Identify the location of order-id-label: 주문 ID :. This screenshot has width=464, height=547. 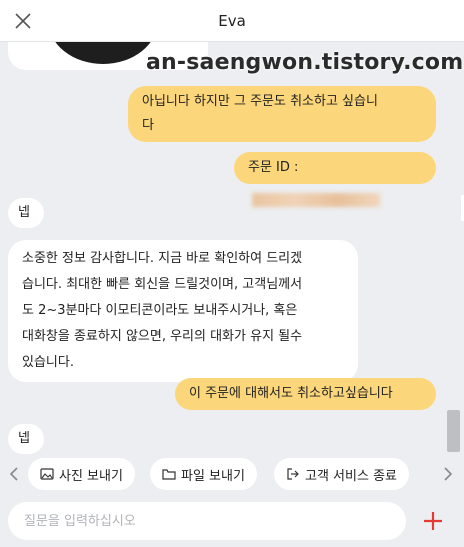
(273, 167).